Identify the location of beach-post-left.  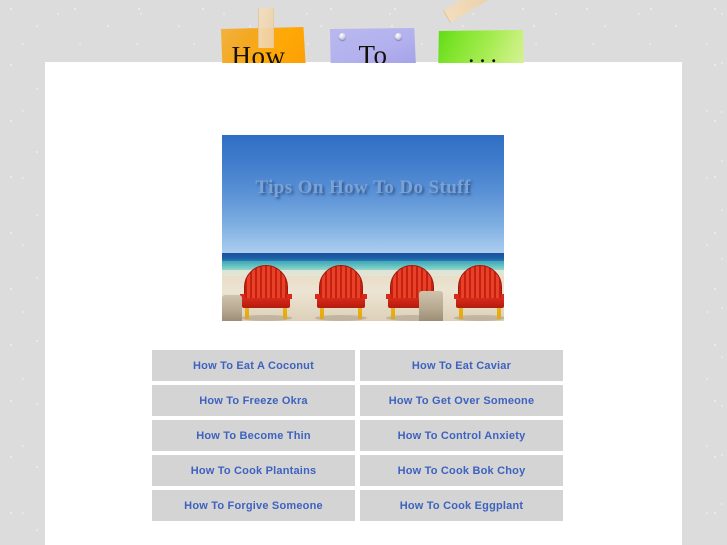
(232, 308).